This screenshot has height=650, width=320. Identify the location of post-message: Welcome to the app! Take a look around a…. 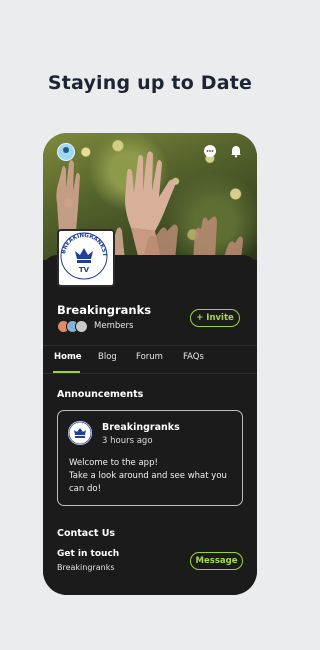
(154, 476).